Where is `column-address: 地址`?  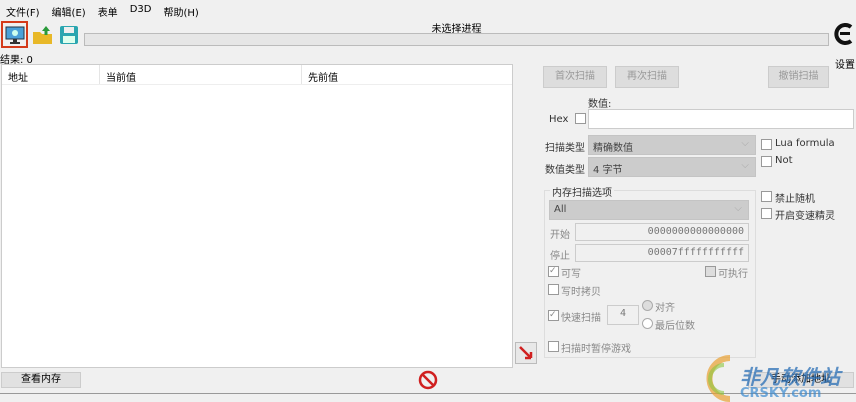 column-address: 地址 is located at coordinates (51, 74).